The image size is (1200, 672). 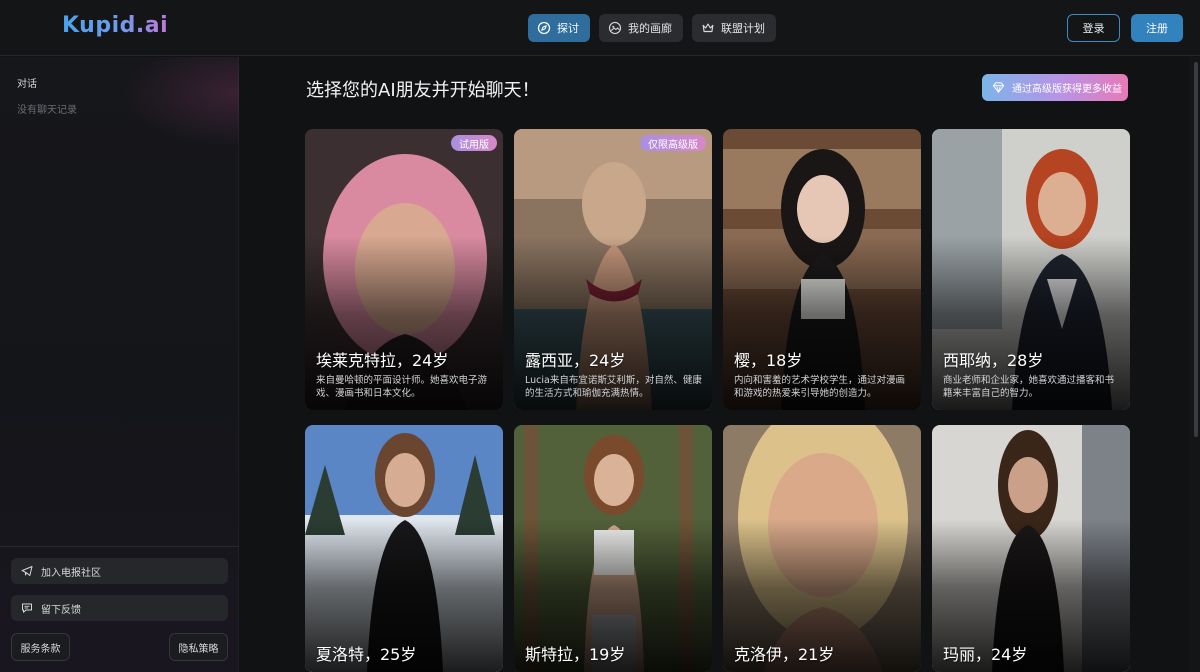 I want to click on character-description: 商业老师和企业家，她喜欢通过播客和书籍来丰富自己的智力。, so click(x=1029, y=387).